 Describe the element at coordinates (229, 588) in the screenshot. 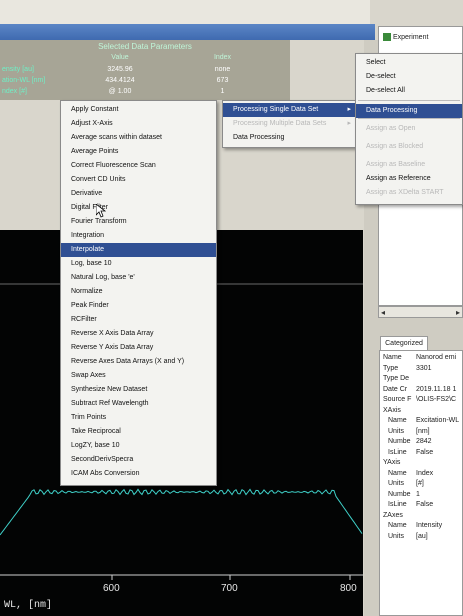

I see `x-tick-label: 700` at that location.